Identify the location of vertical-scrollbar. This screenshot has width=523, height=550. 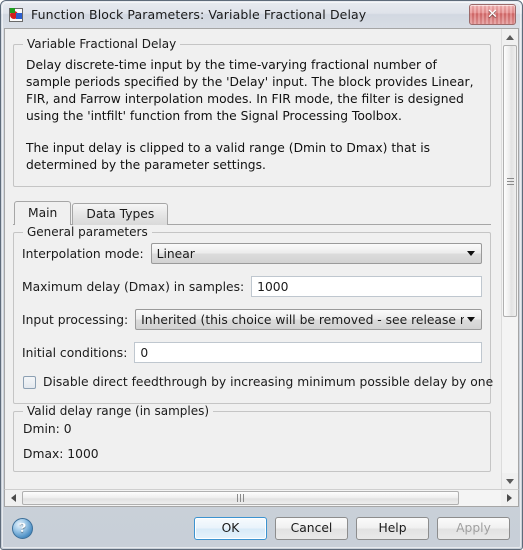
(509, 259).